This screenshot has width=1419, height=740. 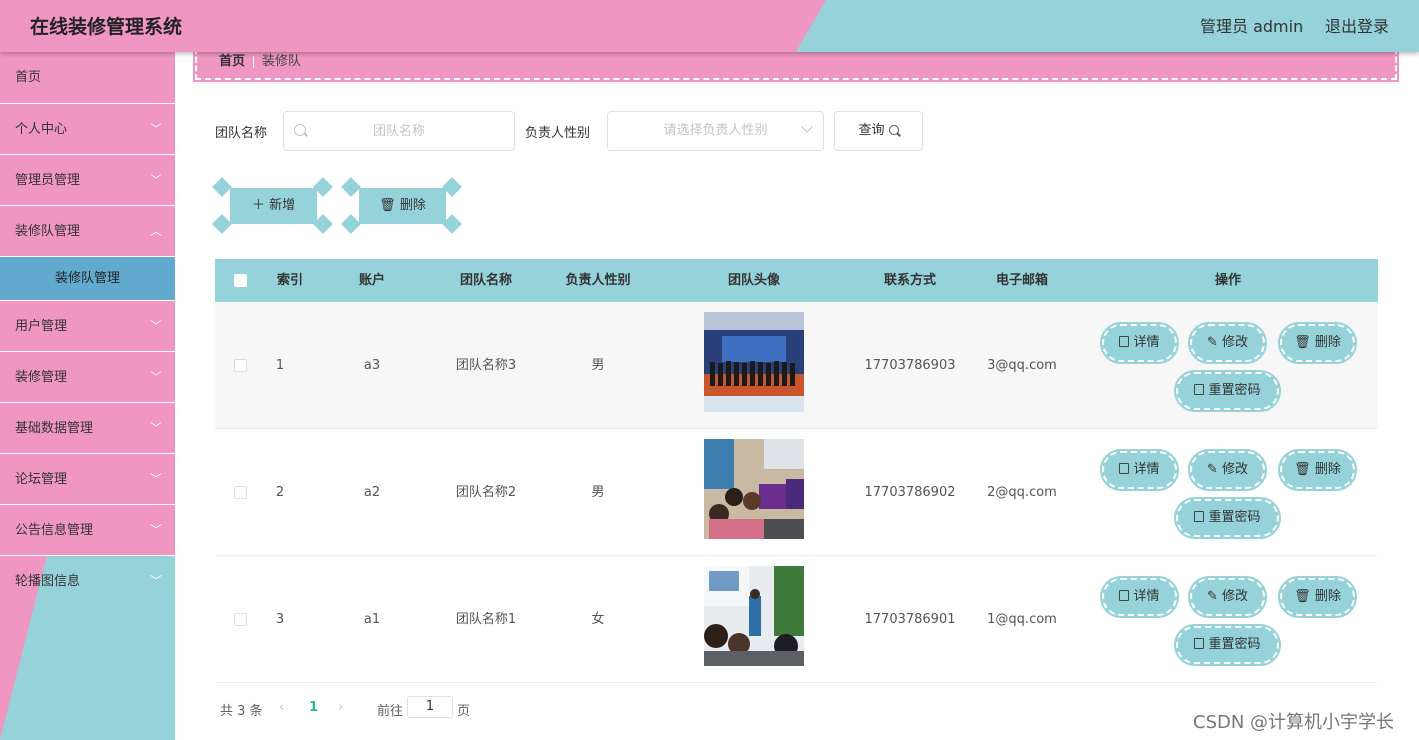 What do you see at coordinates (87, 581) in the screenshot?
I see `sidebar-item-carousel: 轮播图信息 ﹀` at bounding box center [87, 581].